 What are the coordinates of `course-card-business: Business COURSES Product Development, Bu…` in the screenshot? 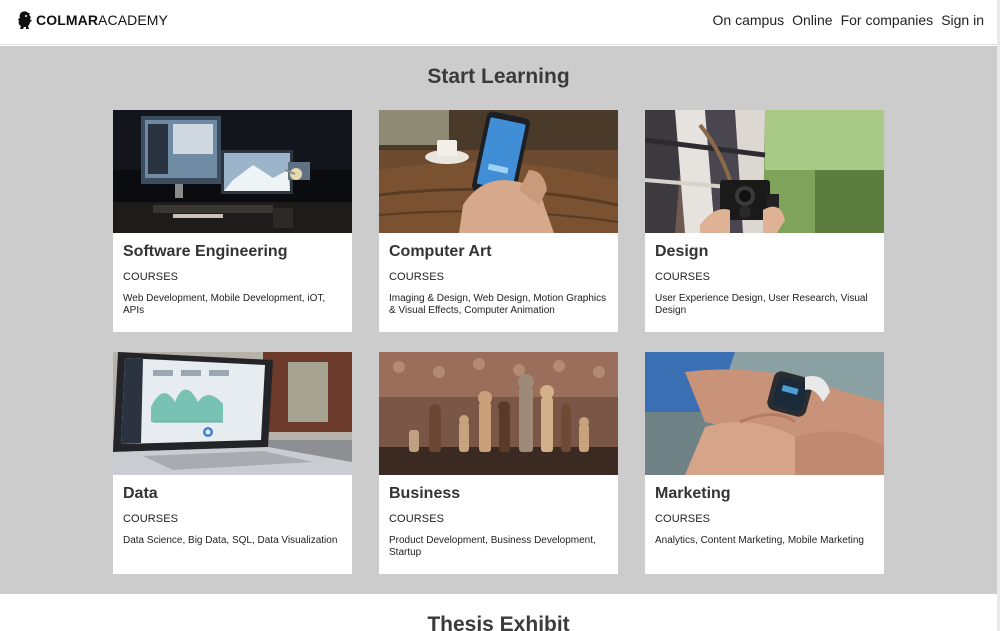 It's located at (498, 463).